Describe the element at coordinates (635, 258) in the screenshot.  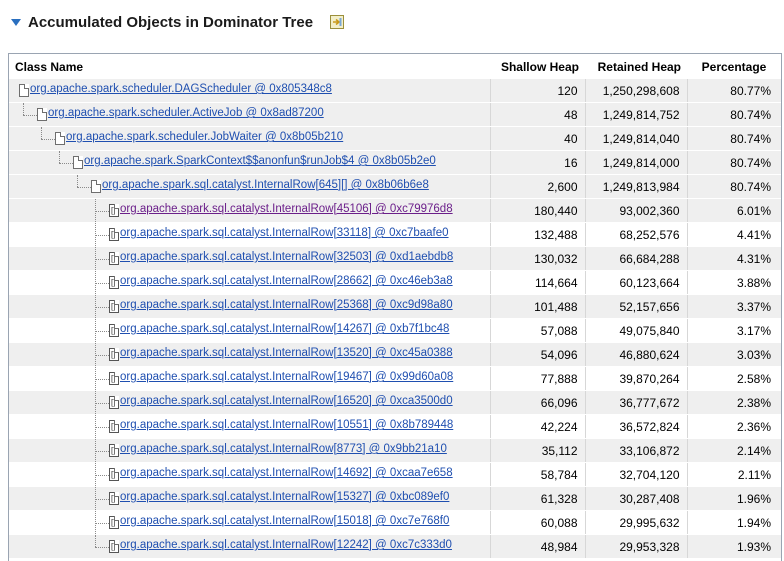
I see `retained-heap-cell: 66,684,288` at that location.